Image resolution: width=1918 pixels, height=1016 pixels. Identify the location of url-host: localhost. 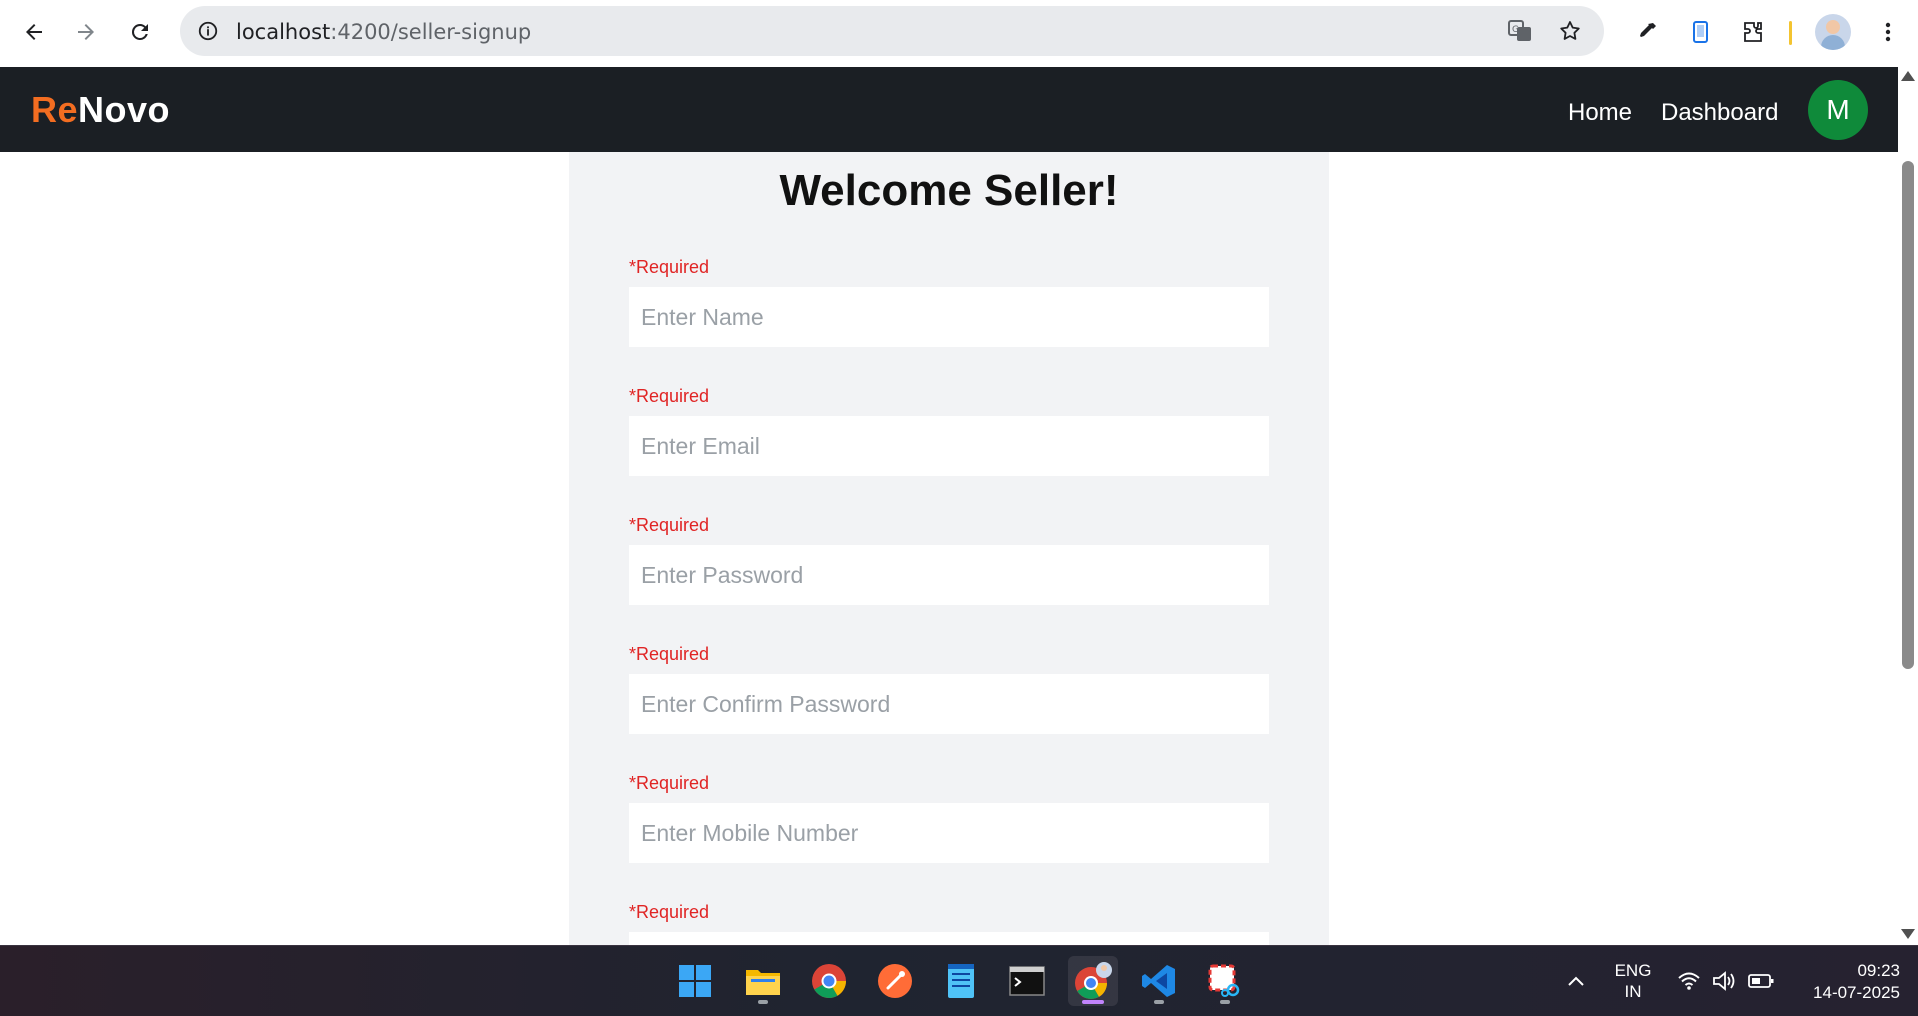
(283, 32).